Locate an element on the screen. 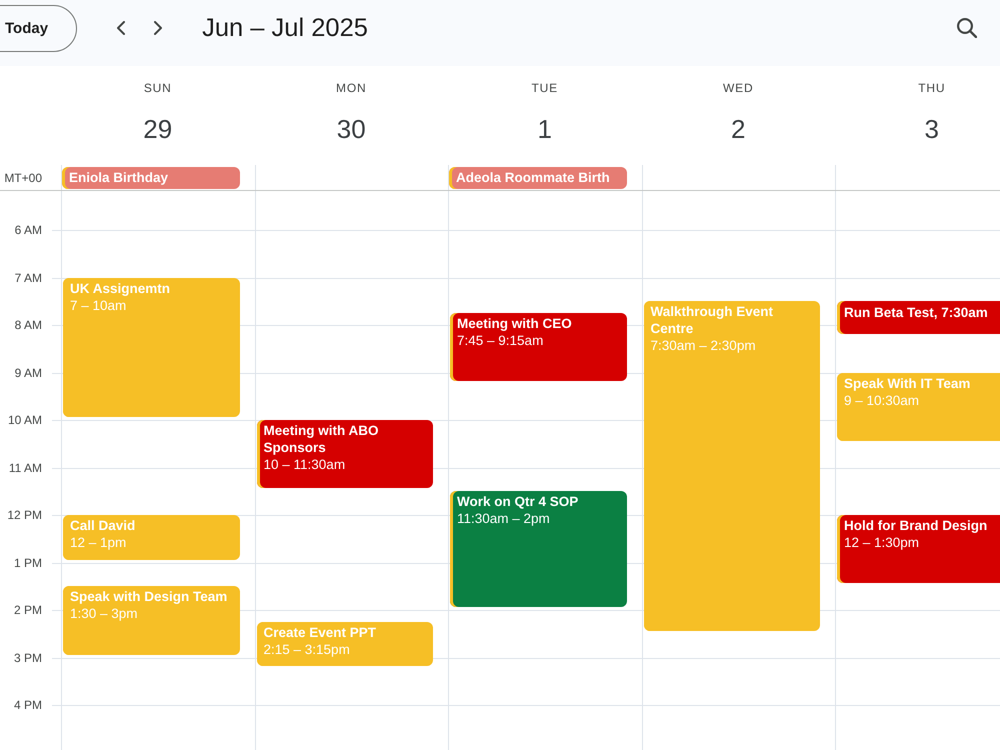 This screenshot has height=750, width=1000. all-day-event: Adeola Roommate Birth is located at coordinates (537, 178).